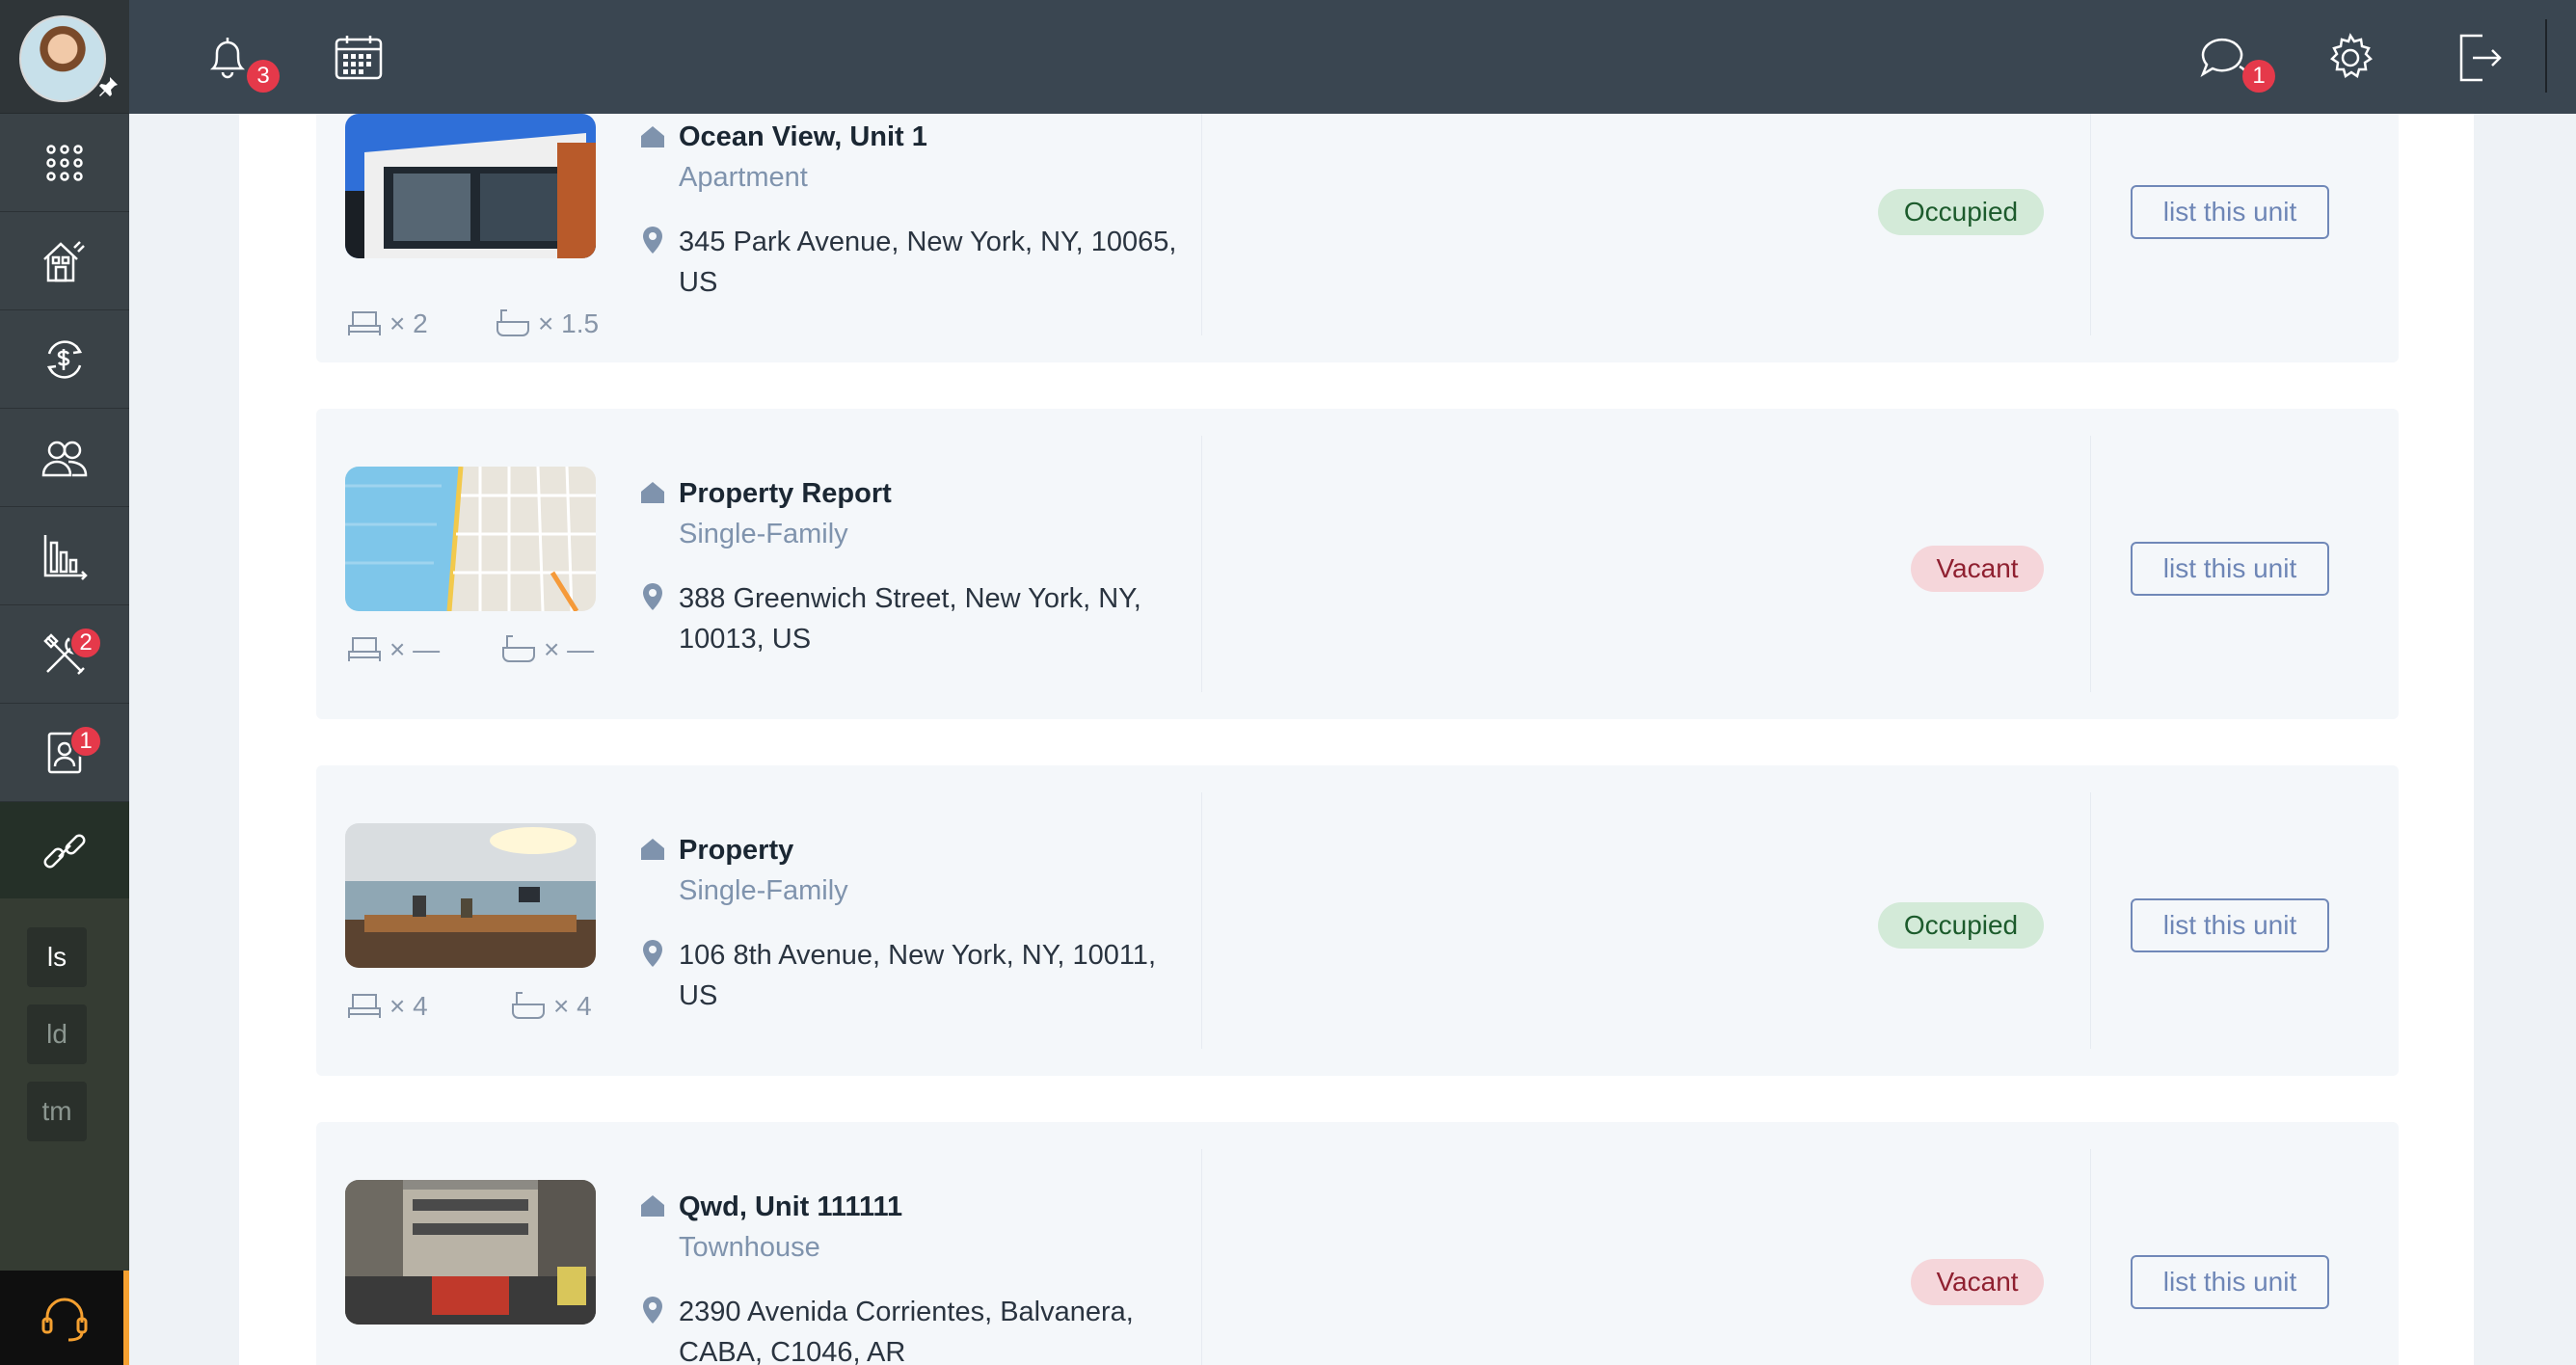 The image size is (2576, 1365). What do you see at coordinates (415, 649) in the screenshot?
I see `bedrooms-count: × —` at bounding box center [415, 649].